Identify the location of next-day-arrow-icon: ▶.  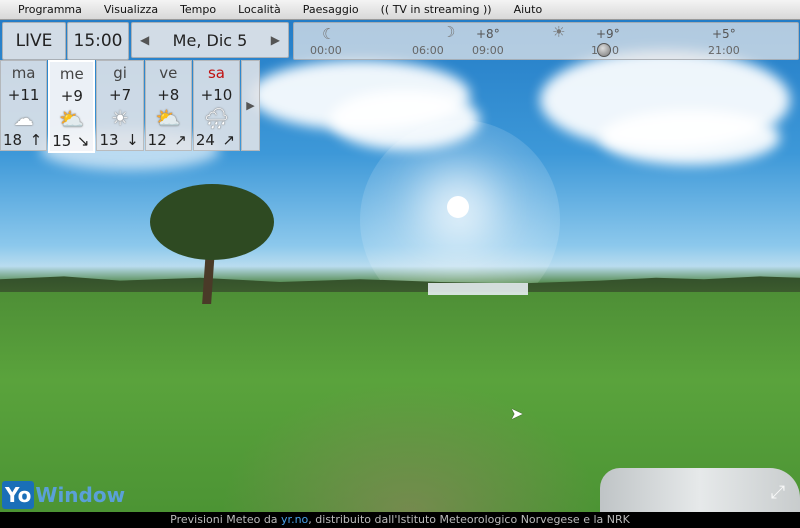
(275, 40).